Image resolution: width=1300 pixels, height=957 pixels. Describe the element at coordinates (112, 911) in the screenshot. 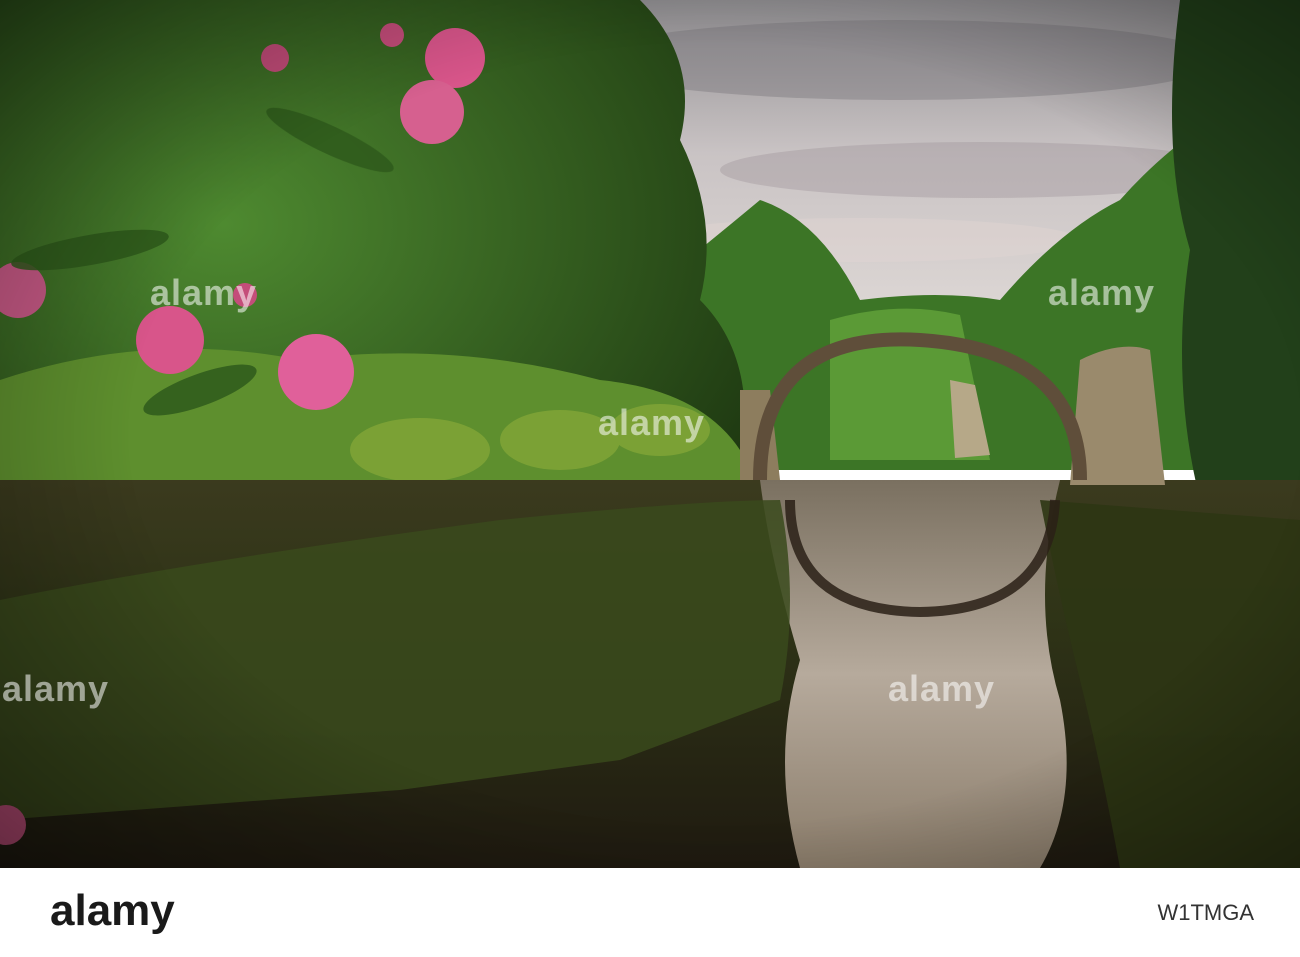

I see `alamy-logo: alamy` at that location.